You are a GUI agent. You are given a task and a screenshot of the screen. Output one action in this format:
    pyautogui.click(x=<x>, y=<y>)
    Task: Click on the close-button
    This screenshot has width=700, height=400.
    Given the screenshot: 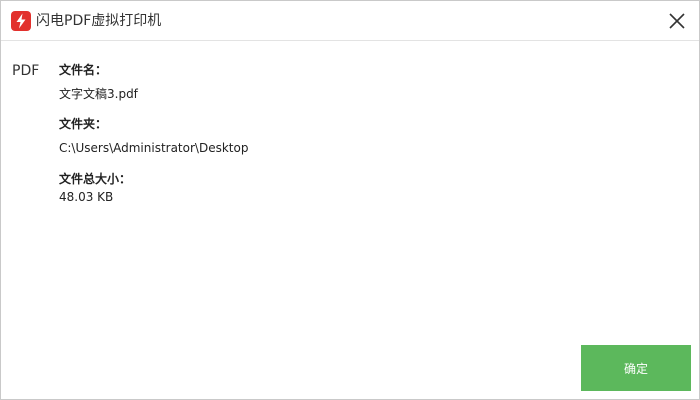 What is the action you would take?
    pyautogui.click(x=677, y=21)
    